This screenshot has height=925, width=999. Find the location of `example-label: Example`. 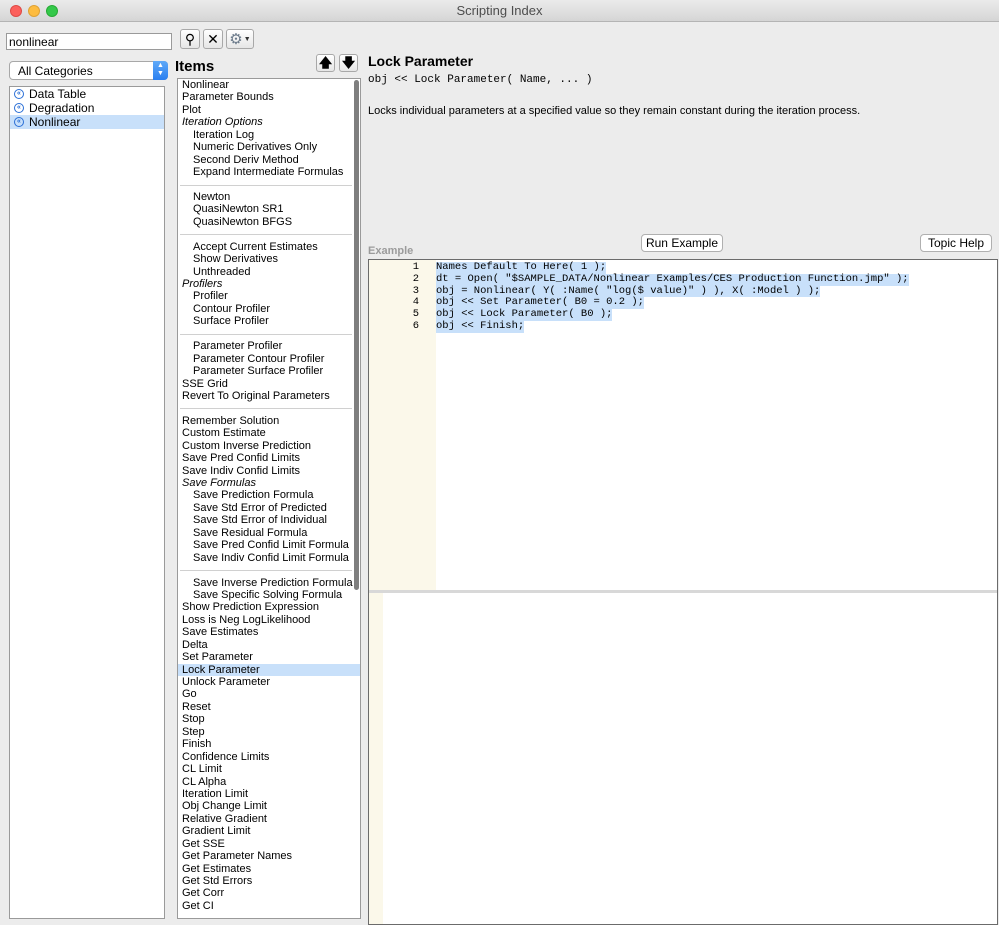

example-label: Example is located at coordinates (391, 251).